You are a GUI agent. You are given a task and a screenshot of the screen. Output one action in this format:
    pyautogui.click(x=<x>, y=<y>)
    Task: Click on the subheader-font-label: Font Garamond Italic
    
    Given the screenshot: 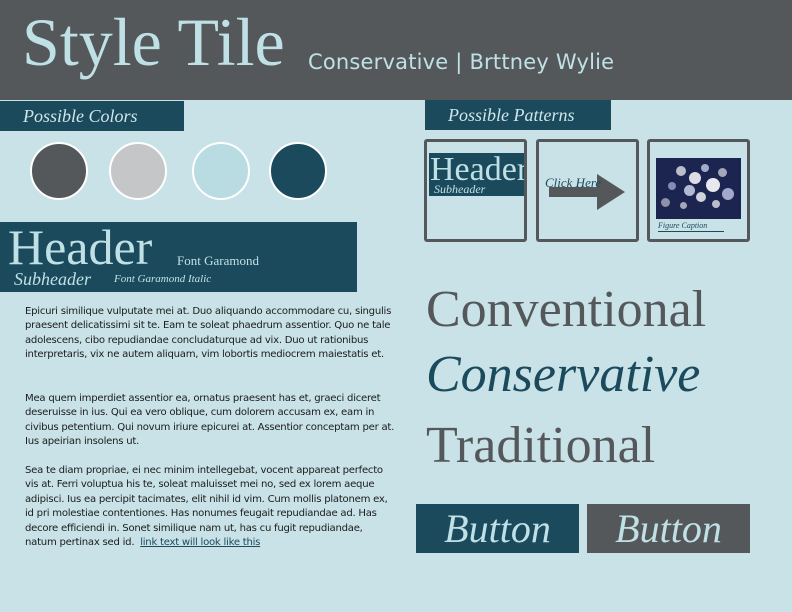 What is the action you would take?
    pyautogui.click(x=163, y=279)
    